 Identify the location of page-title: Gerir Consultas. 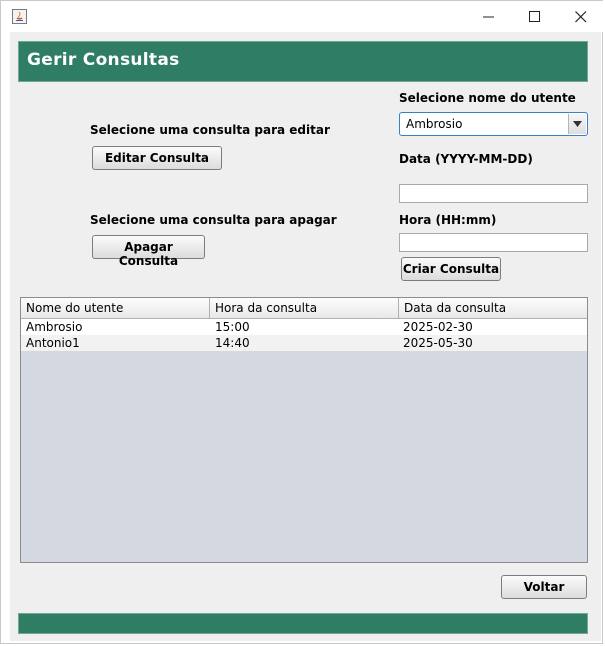
(103, 60).